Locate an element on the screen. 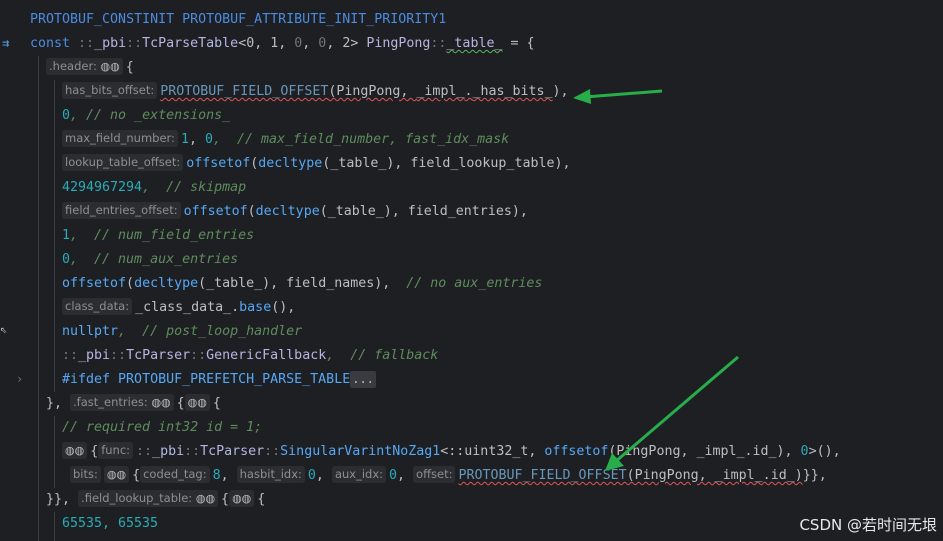  code-line: 4294967294, // skipmap is located at coordinates (154, 187).